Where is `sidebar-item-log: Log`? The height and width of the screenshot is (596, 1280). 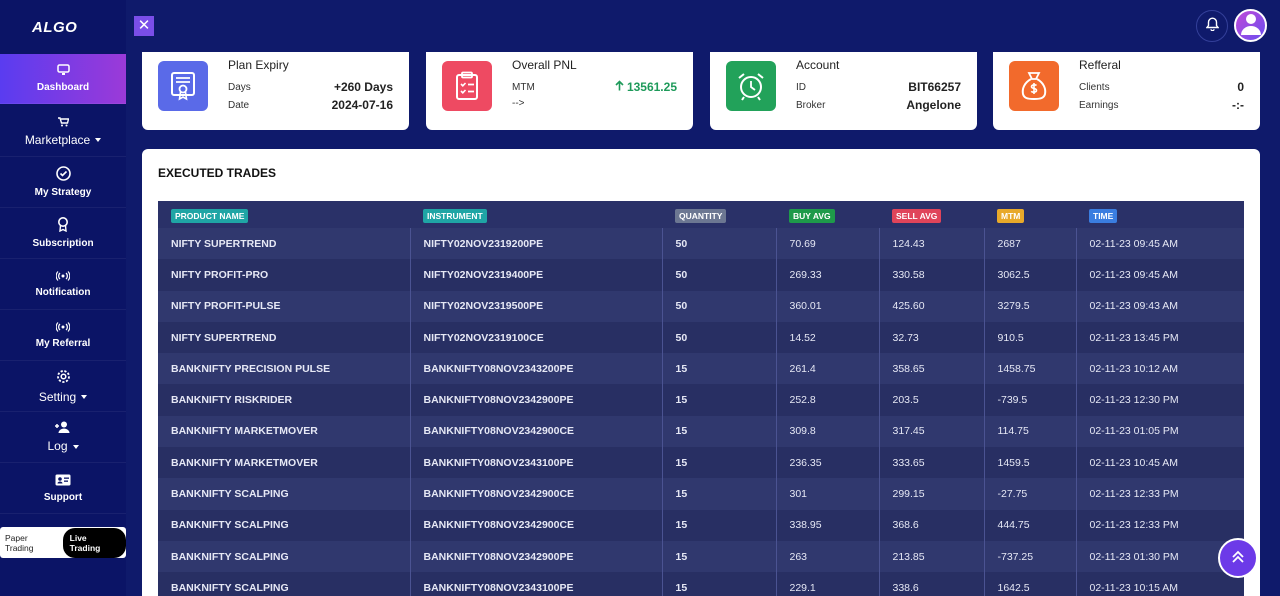
sidebar-item-log: Log is located at coordinates (63, 437).